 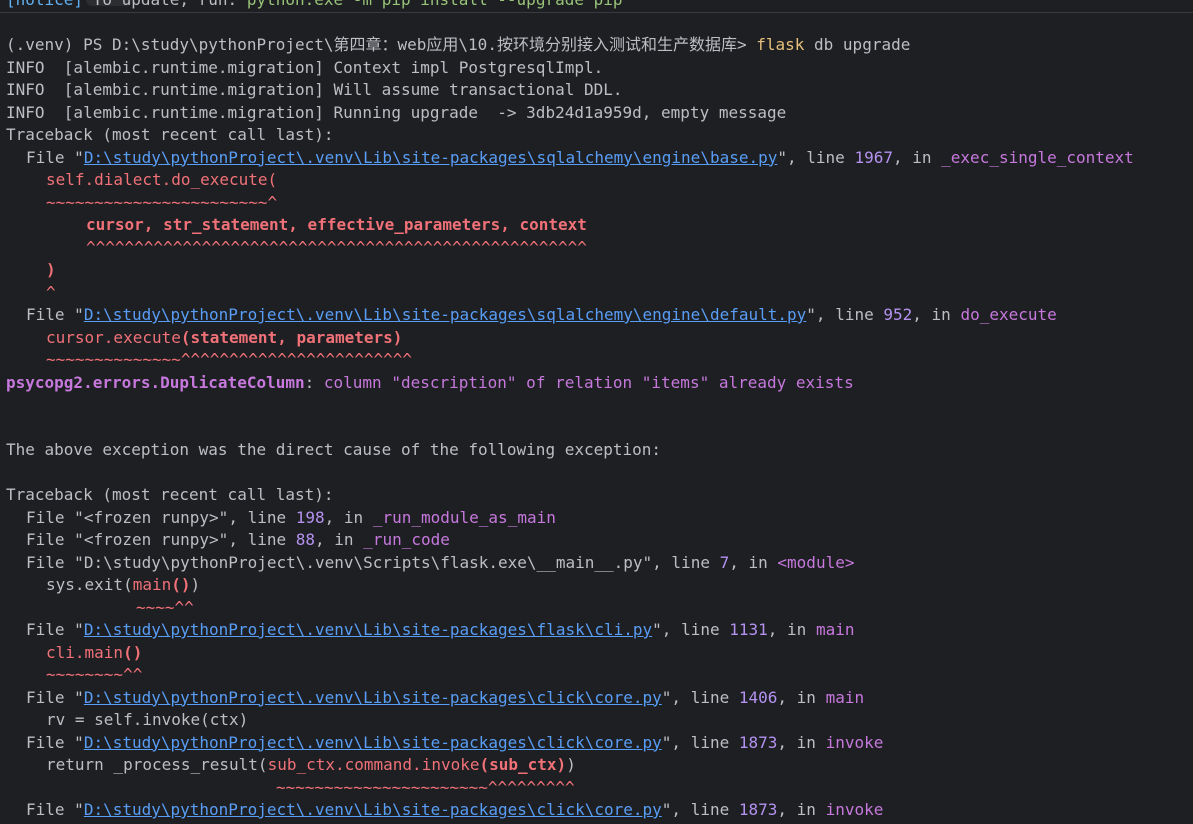 I want to click on code-line: rv = self.invoke(ctx), so click(x=147, y=719).